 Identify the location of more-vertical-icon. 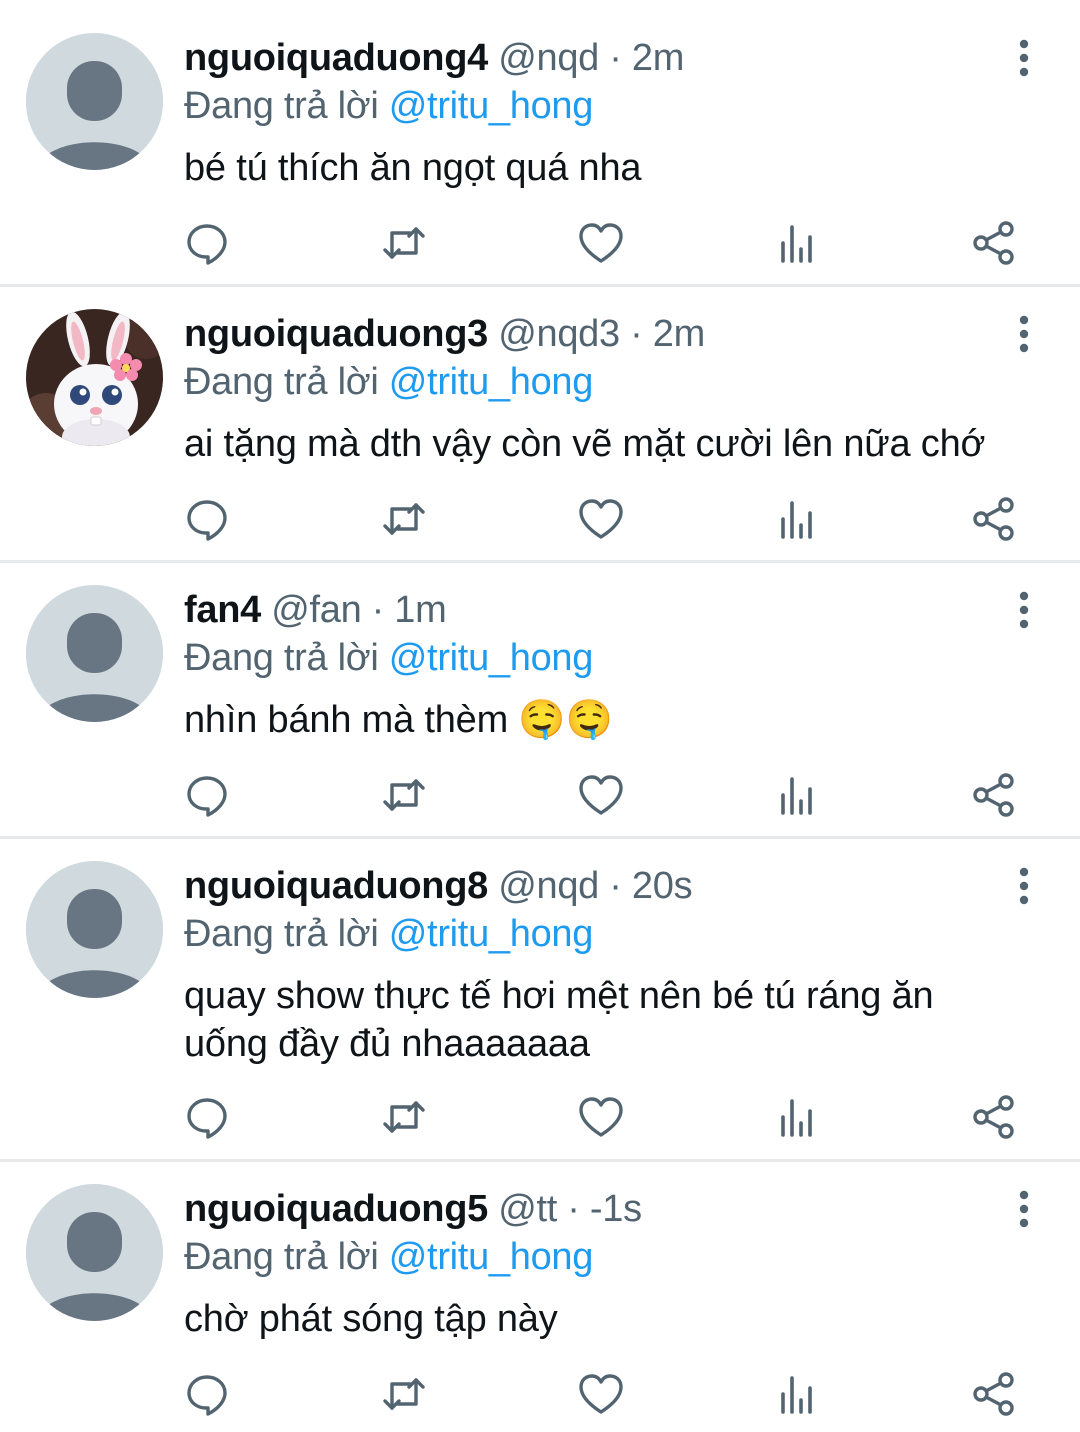
(1024, 886).